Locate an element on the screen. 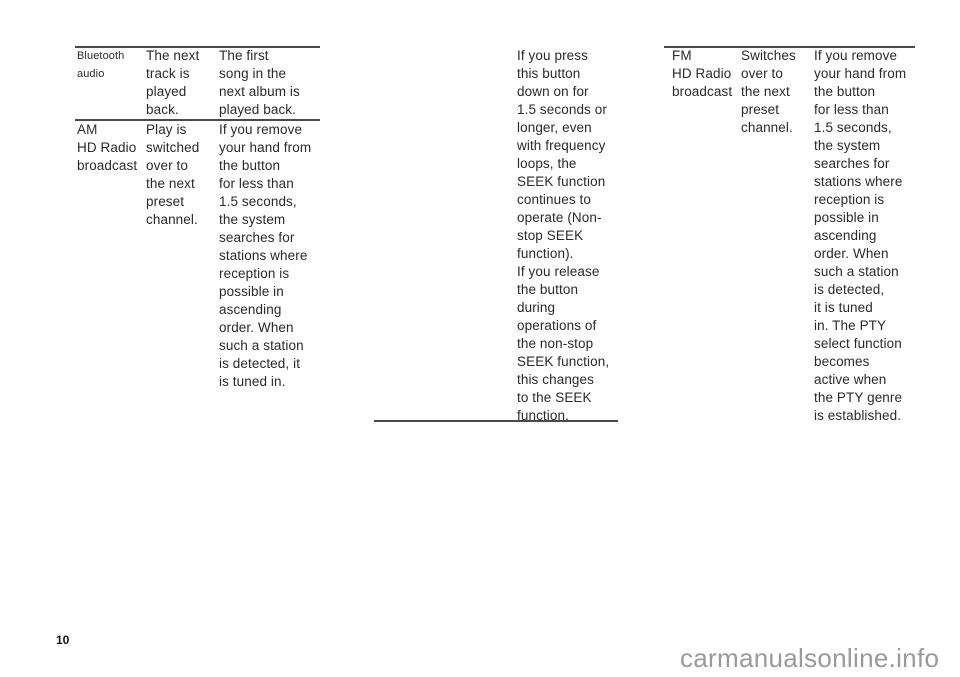  middle-table-bottom-rule is located at coordinates (496, 421).